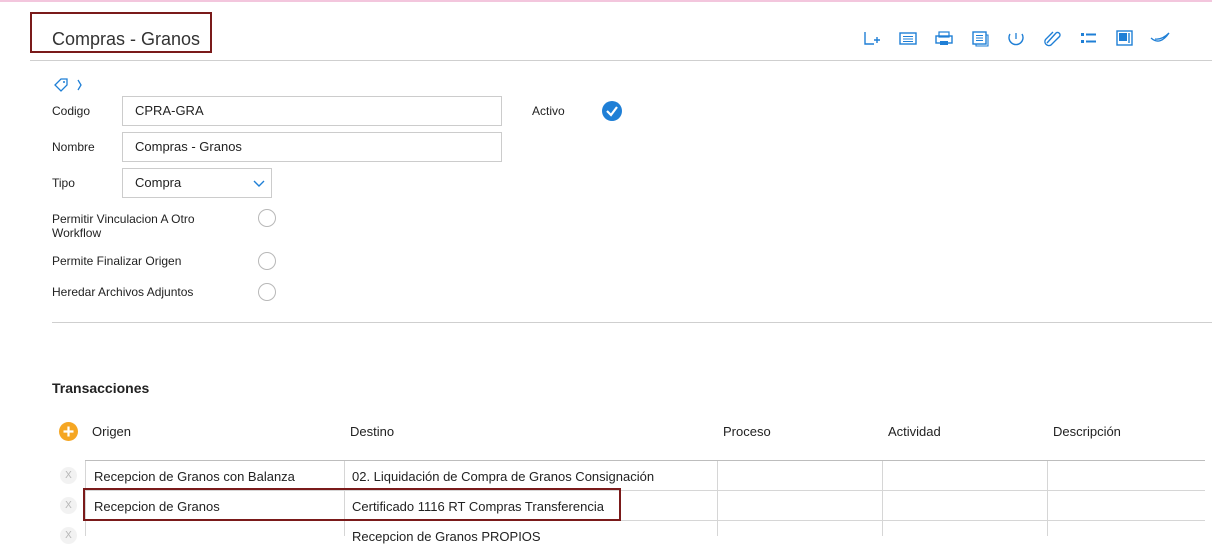 The width and height of the screenshot is (1212, 544). What do you see at coordinates (372, 431) in the screenshot?
I see `column-header-destino: Destino` at bounding box center [372, 431].